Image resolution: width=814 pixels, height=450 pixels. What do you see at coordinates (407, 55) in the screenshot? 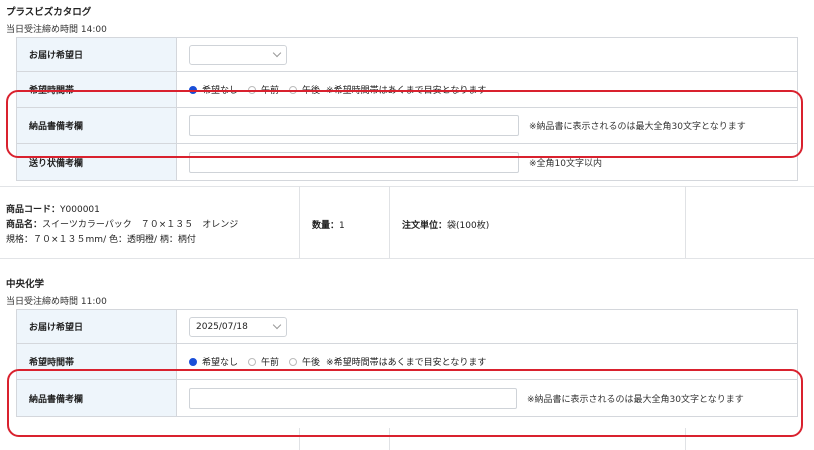
I see `delivery-date-row: お届け希望日` at bounding box center [407, 55].